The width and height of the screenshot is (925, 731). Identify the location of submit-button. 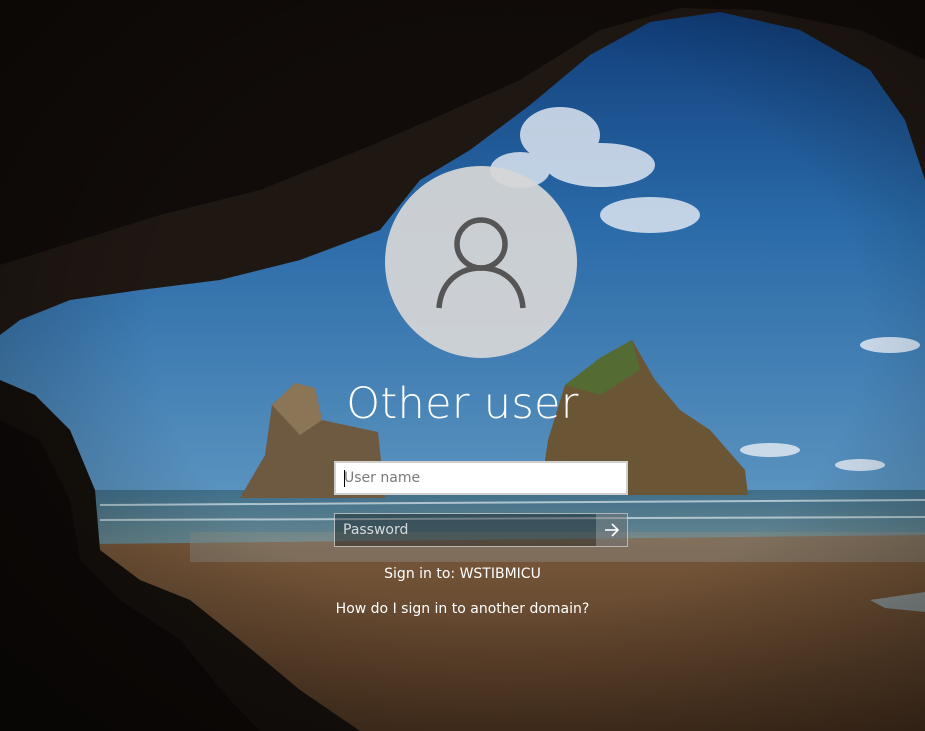
(611, 530).